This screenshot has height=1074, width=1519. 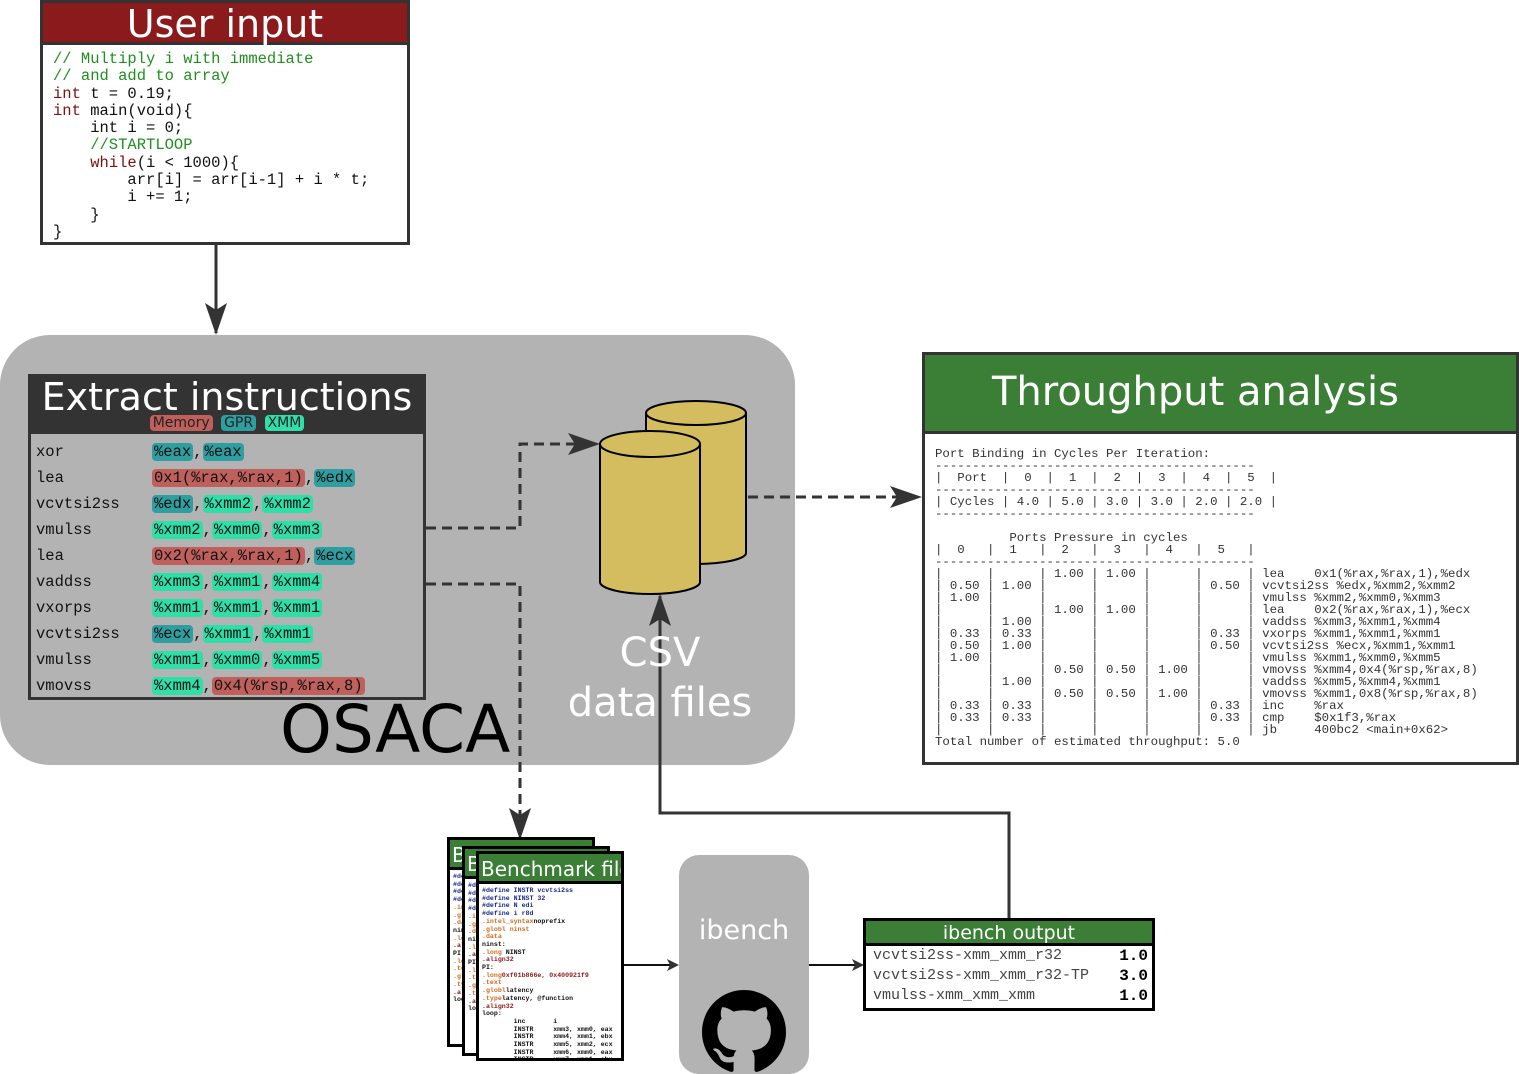 I want to click on benchmark-file-title: Benchmark file, so click(x=550, y=869).